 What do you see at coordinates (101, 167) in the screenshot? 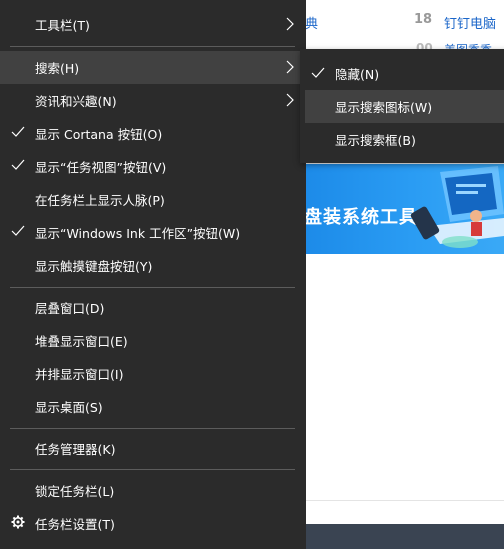
I see `menu-item-label: 显示“任务视图”按钮(V)` at bounding box center [101, 167].